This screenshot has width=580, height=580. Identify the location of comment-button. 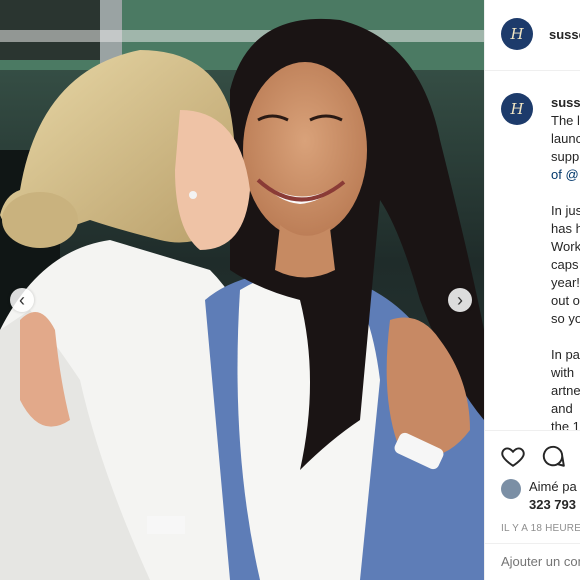
(553, 456).